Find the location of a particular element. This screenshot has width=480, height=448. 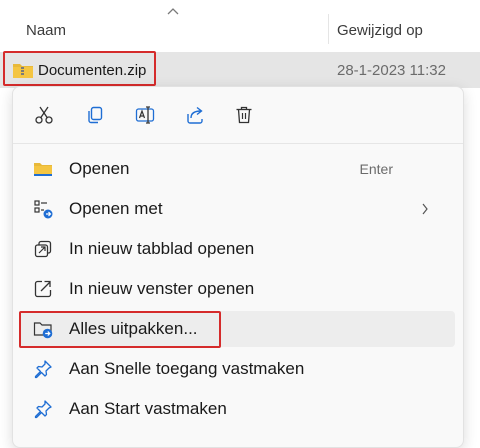

delete-icon is located at coordinates (244, 115).